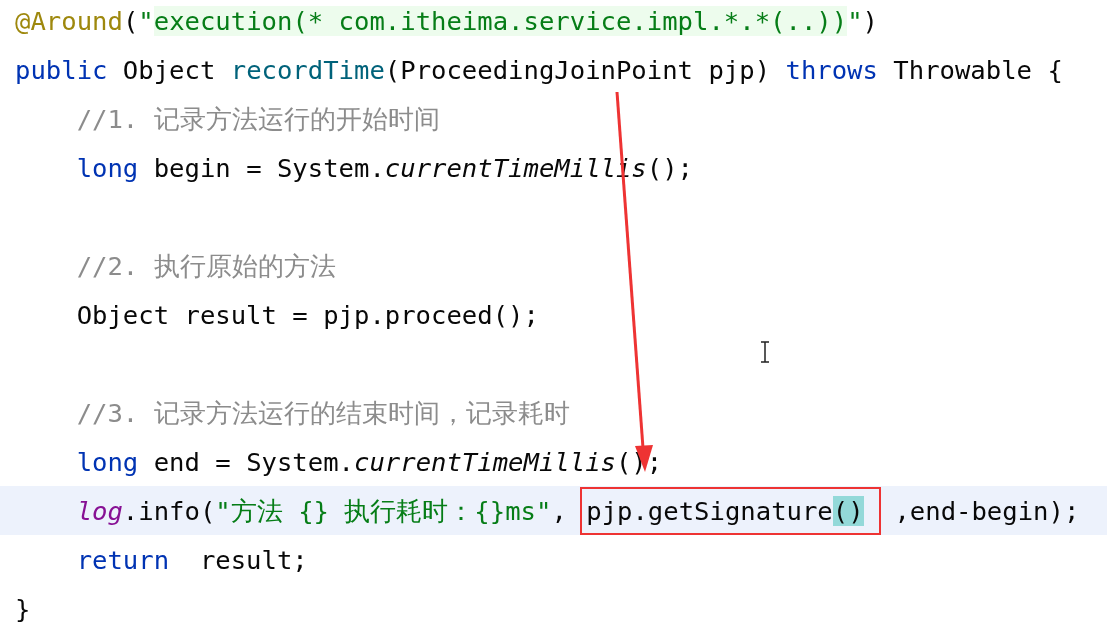  What do you see at coordinates (206, 266) in the screenshot?
I see `code-text: //2. 执行原始的方法` at bounding box center [206, 266].